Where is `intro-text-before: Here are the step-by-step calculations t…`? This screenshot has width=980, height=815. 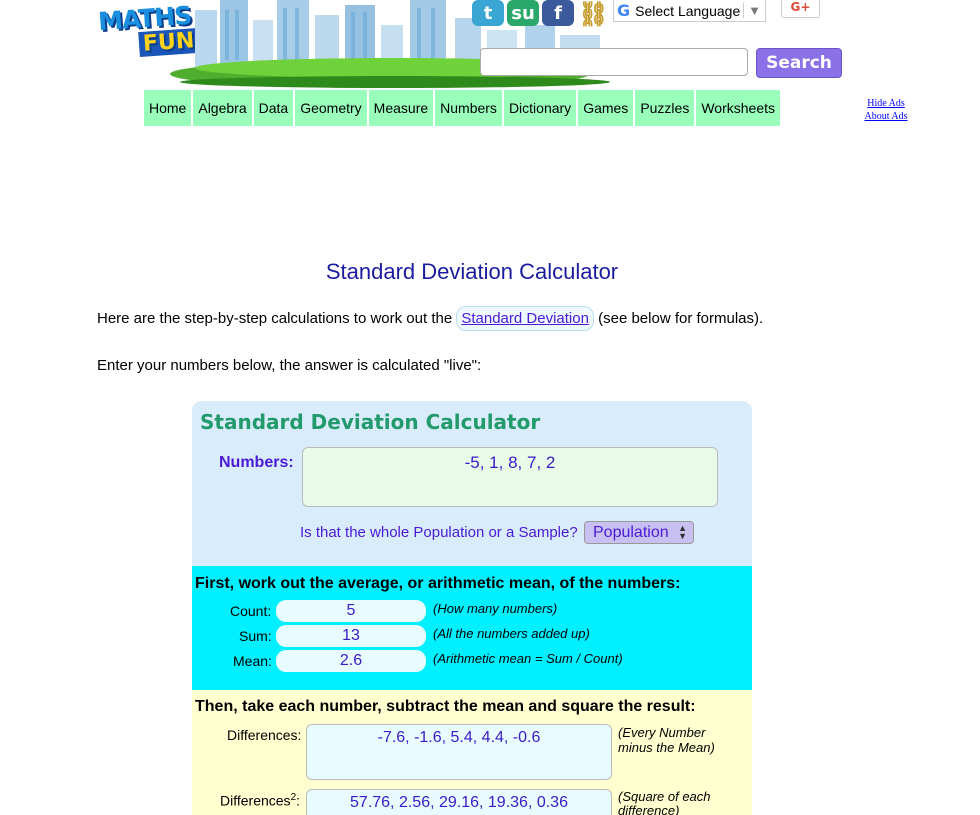 intro-text-before: Here are the step-by-step calculations t… is located at coordinates (277, 318).